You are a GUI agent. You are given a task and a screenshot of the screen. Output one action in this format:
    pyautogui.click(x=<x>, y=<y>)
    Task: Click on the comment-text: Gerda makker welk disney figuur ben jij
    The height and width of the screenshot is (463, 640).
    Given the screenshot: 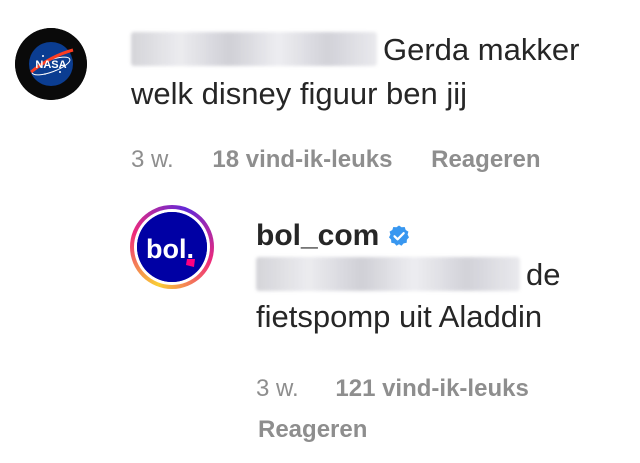 What is the action you would take?
    pyautogui.click(x=371, y=72)
    